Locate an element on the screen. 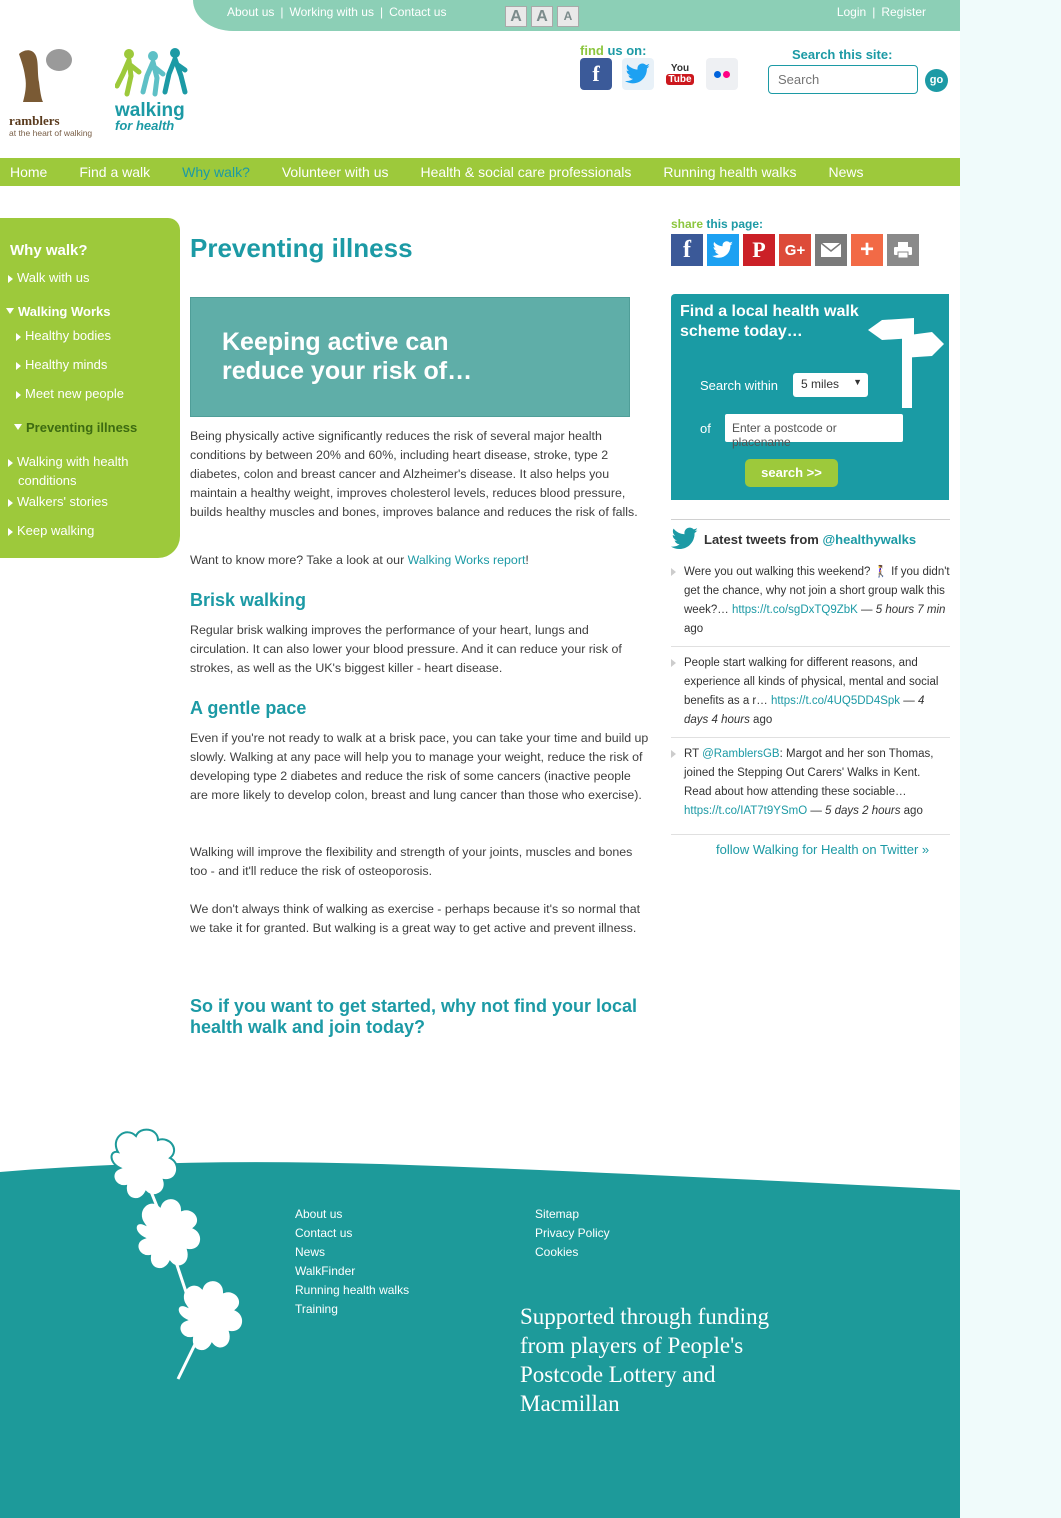 Image resolution: width=1061 pixels, height=1518 pixels. nav-find-a-walk: Find a walk is located at coordinates (117, 172).